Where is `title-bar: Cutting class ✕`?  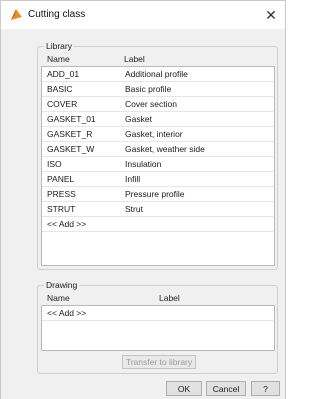
title-bar: Cutting class ✕ is located at coordinates (143, 15).